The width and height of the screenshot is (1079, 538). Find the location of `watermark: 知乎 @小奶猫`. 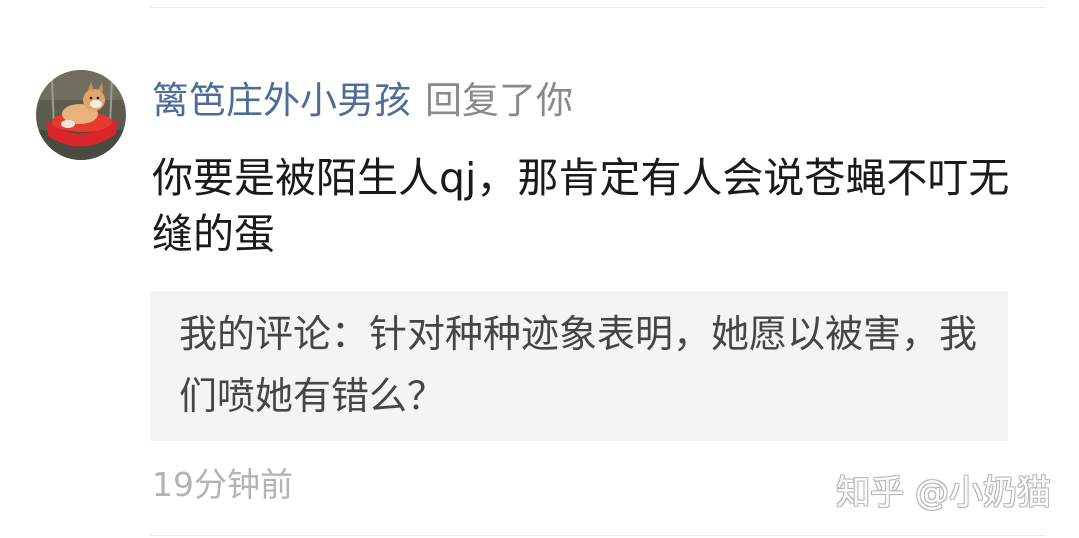

watermark: 知乎 @小奶猫 is located at coordinates (943, 493).